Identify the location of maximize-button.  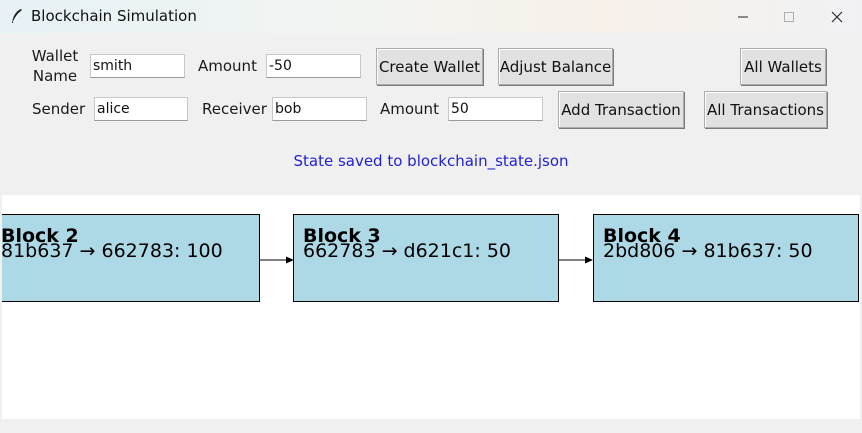
(789, 16).